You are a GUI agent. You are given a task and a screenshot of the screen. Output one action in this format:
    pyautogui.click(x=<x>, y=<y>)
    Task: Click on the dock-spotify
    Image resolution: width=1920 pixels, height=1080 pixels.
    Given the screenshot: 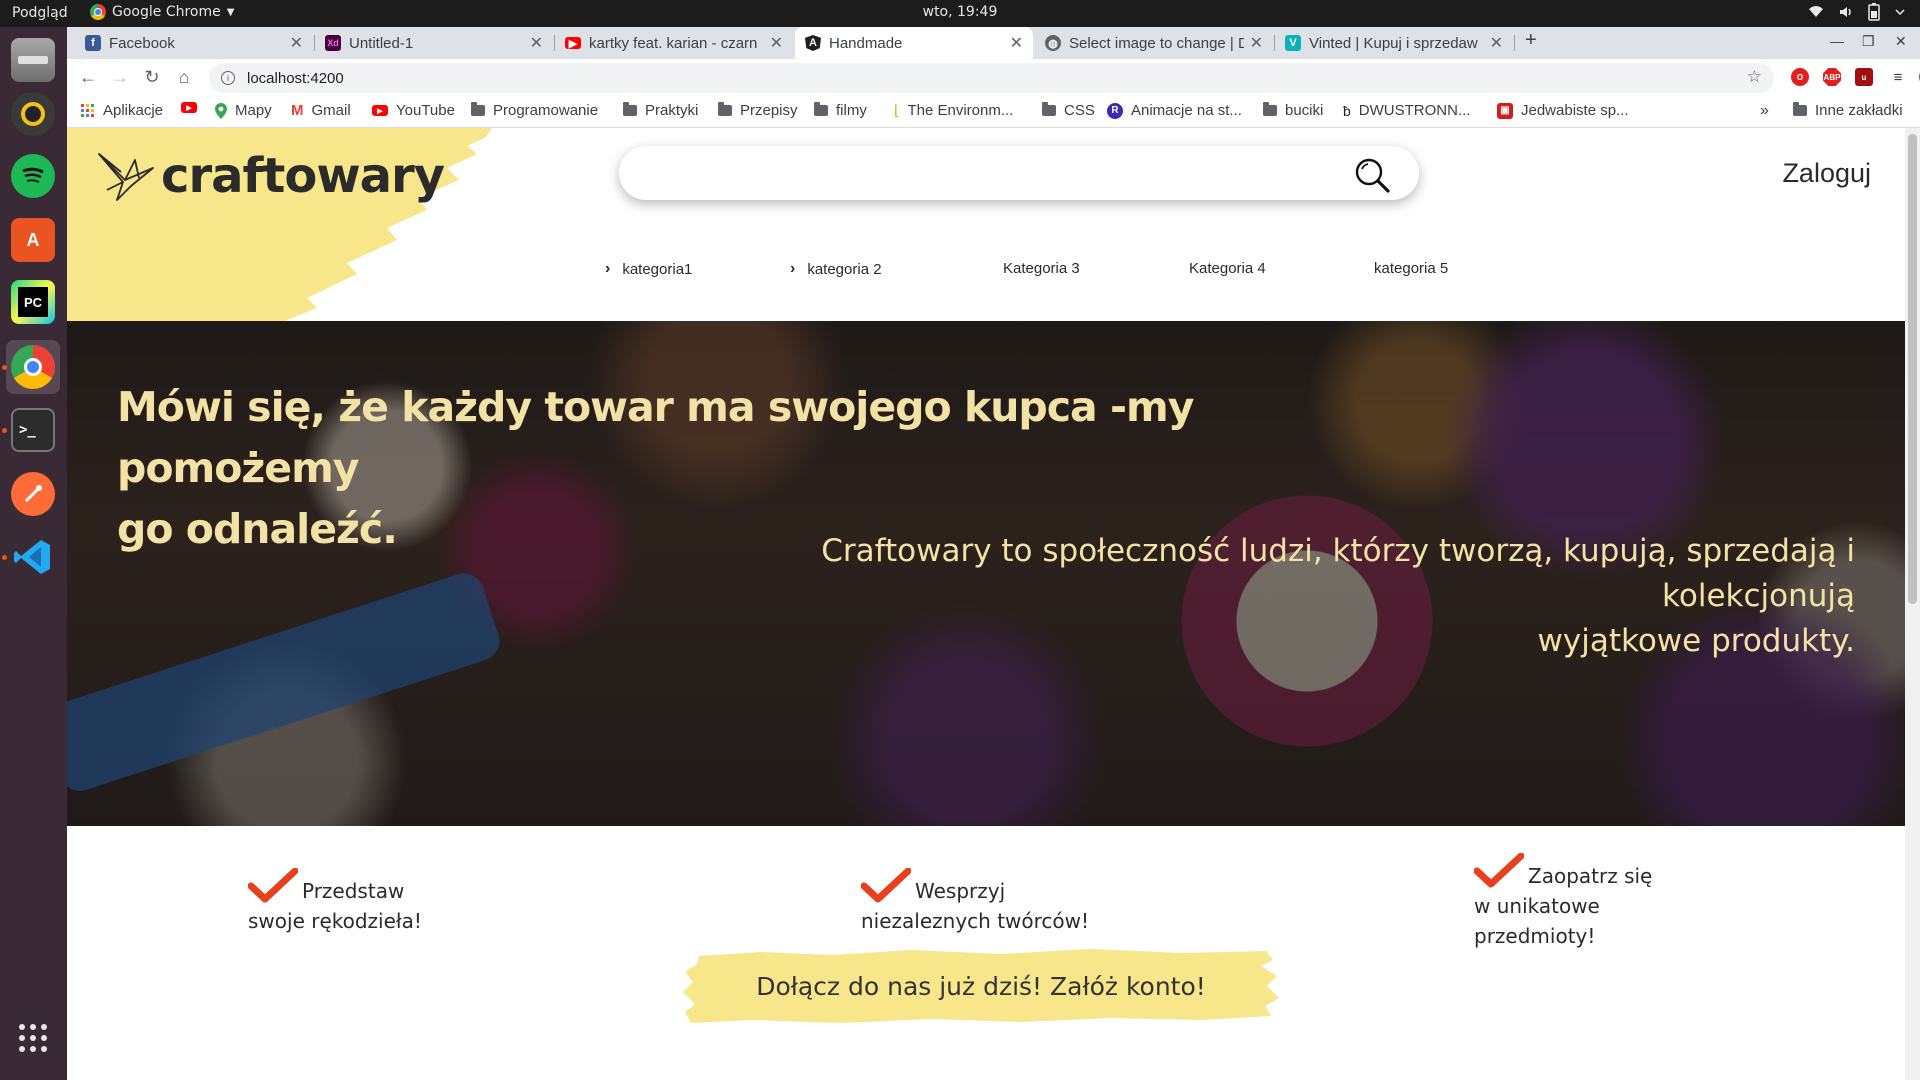 What is the action you would take?
    pyautogui.click(x=33, y=176)
    